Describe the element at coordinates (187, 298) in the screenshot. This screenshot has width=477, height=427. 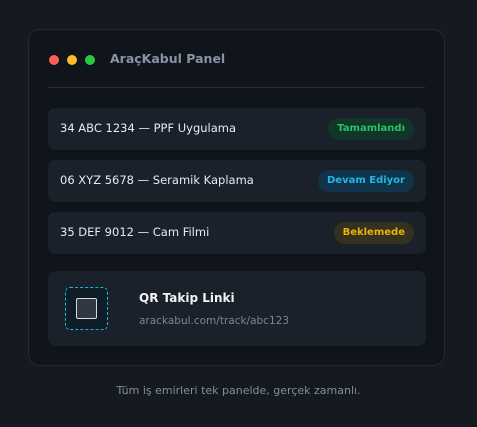
I see `qr-title: QR Takip Linki` at that location.